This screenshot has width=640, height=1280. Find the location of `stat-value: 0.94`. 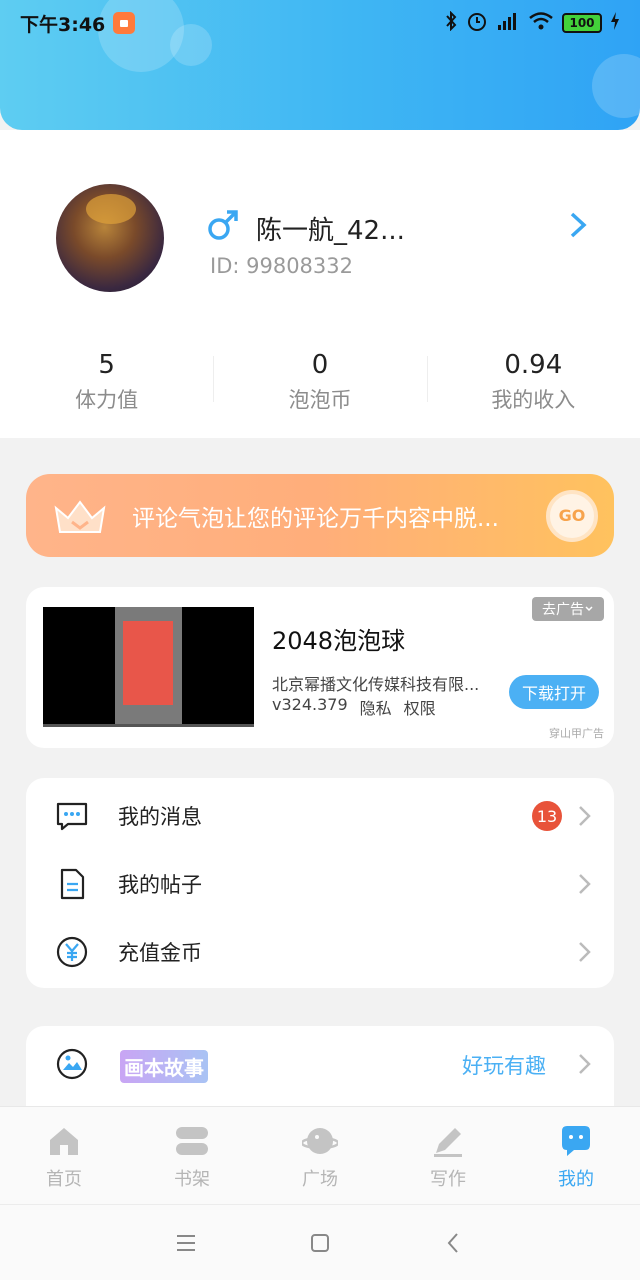

stat-value: 0.94 is located at coordinates (533, 365).